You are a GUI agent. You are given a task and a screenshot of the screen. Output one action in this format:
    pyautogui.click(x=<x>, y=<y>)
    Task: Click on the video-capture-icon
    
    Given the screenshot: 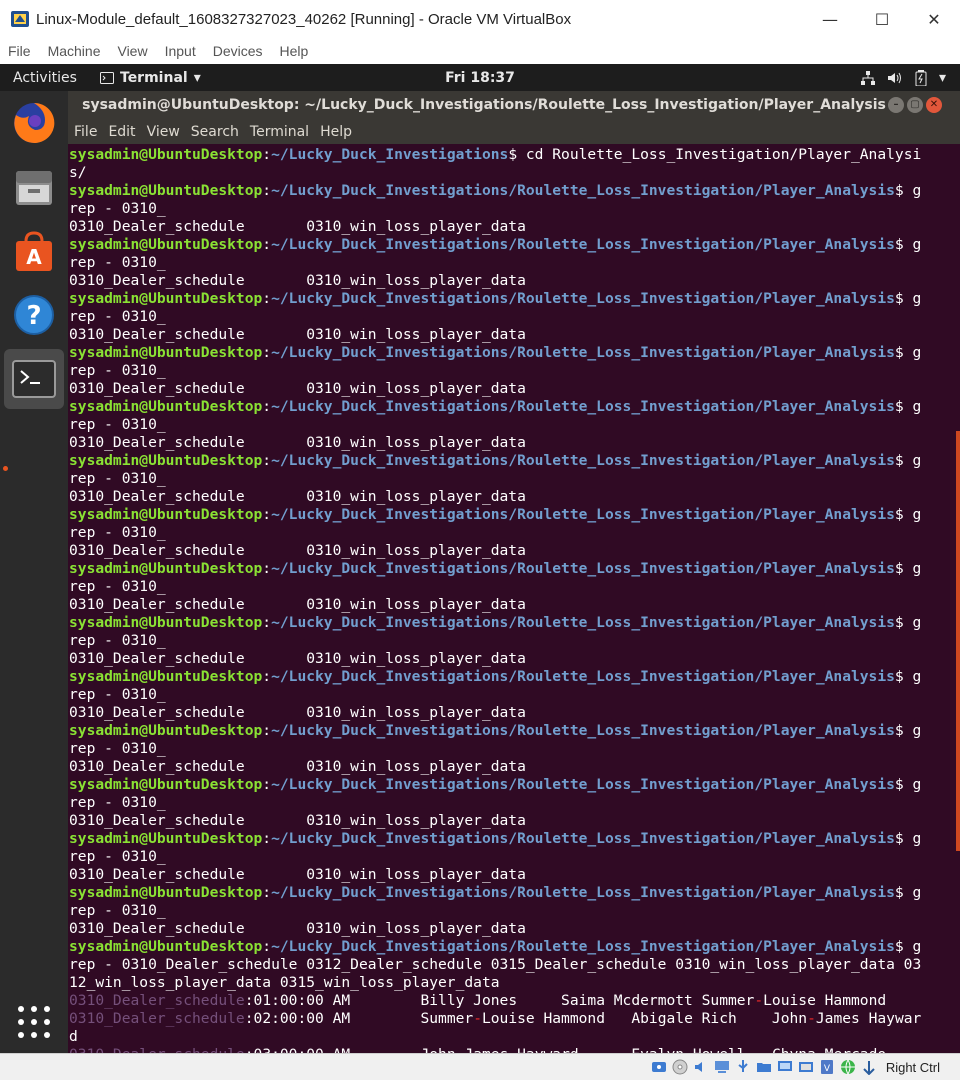 What is the action you would take?
    pyautogui.click(x=806, y=1067)
    